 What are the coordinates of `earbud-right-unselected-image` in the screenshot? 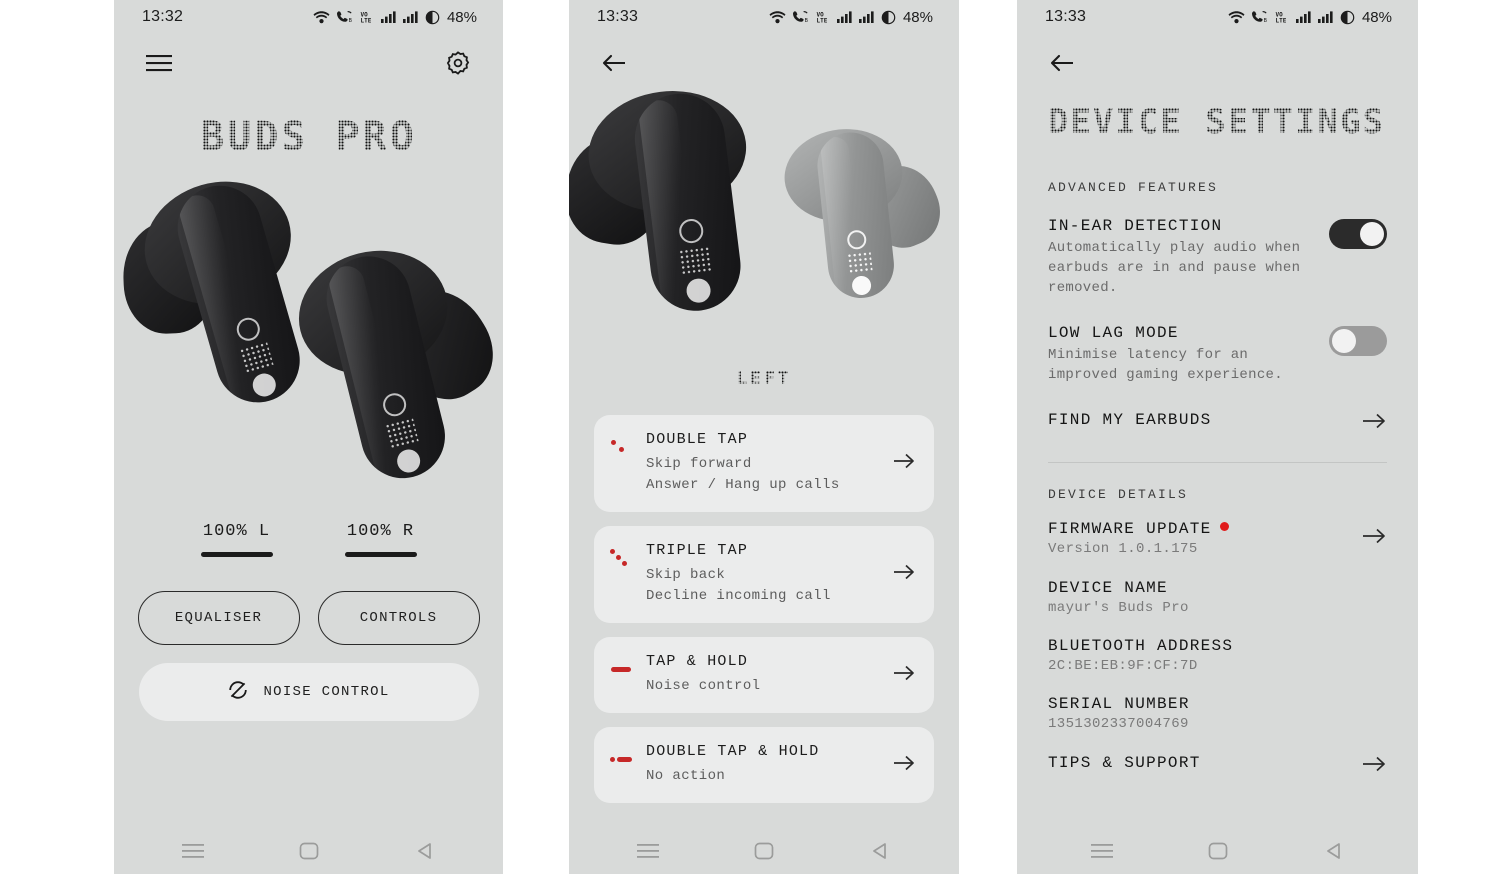 It's located at (862, 218).